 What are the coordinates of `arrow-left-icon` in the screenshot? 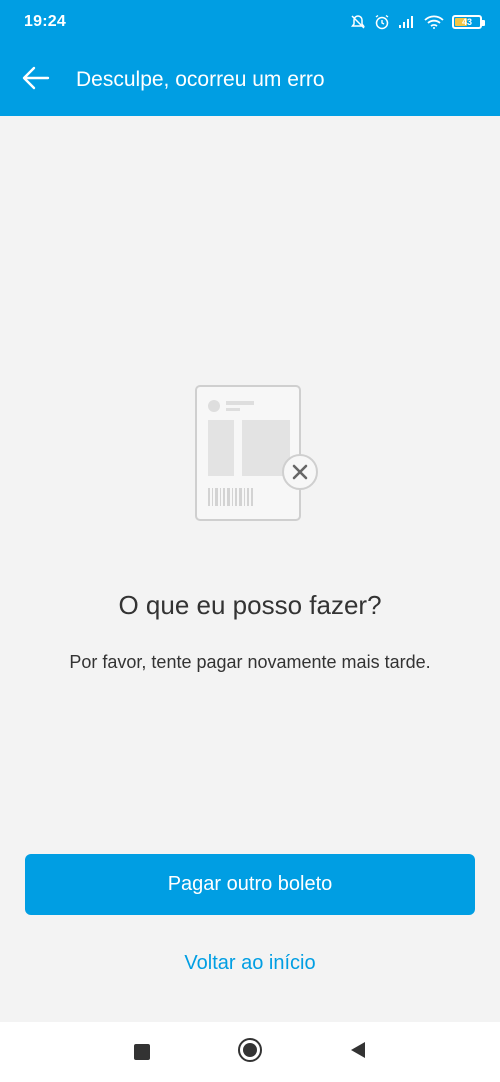 It's located at (36, 80).